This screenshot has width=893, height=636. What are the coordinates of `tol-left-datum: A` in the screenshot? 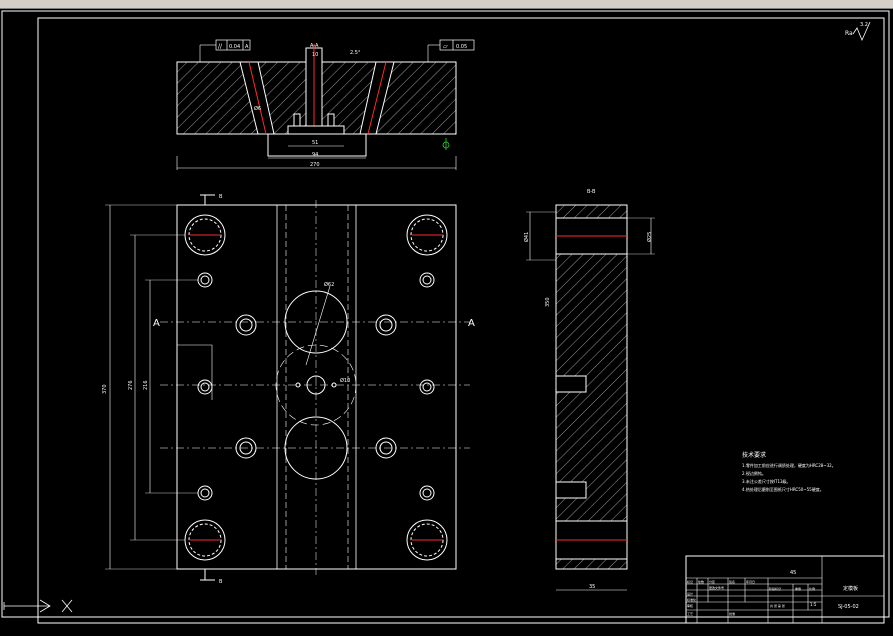 It's located at (247, 47).